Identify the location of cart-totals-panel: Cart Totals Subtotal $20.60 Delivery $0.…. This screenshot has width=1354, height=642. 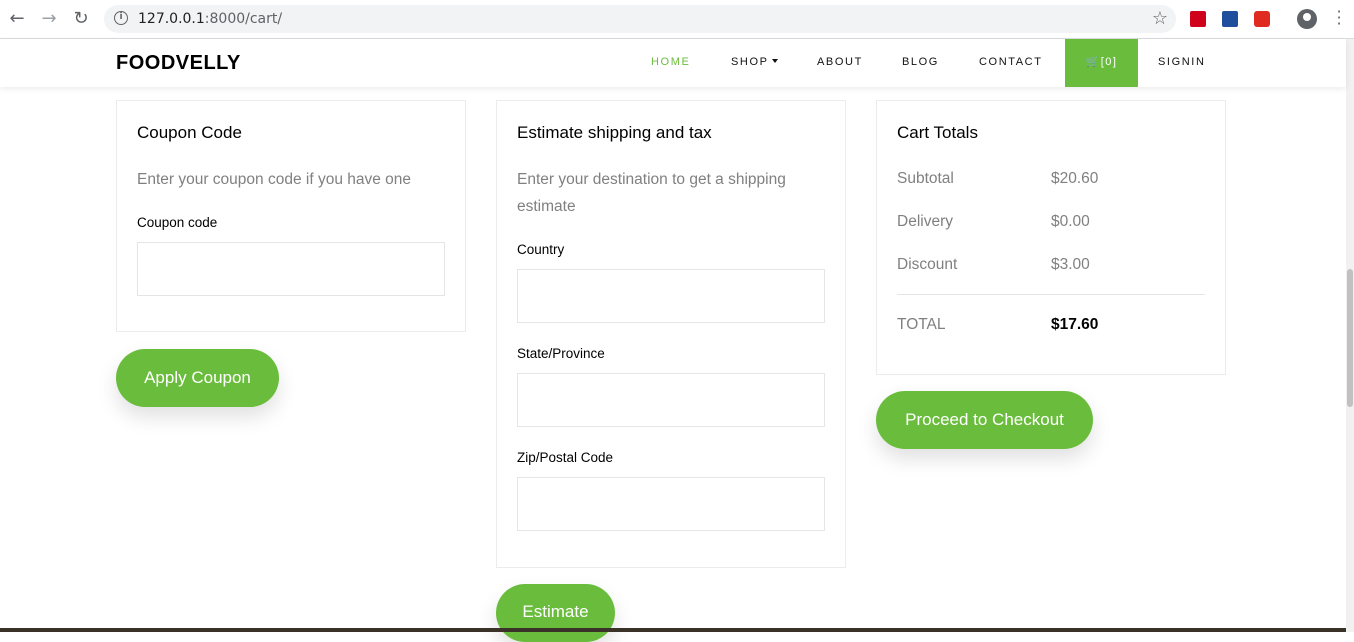
(1051, 237).